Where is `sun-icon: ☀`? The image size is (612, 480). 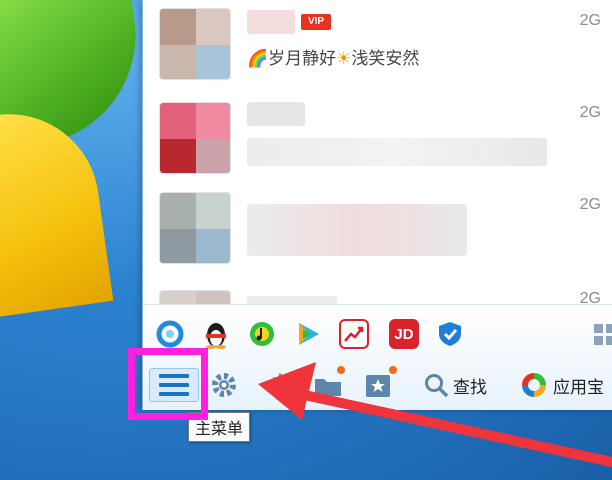
sun-icon: ☀ is located at coordinates (344, 59).